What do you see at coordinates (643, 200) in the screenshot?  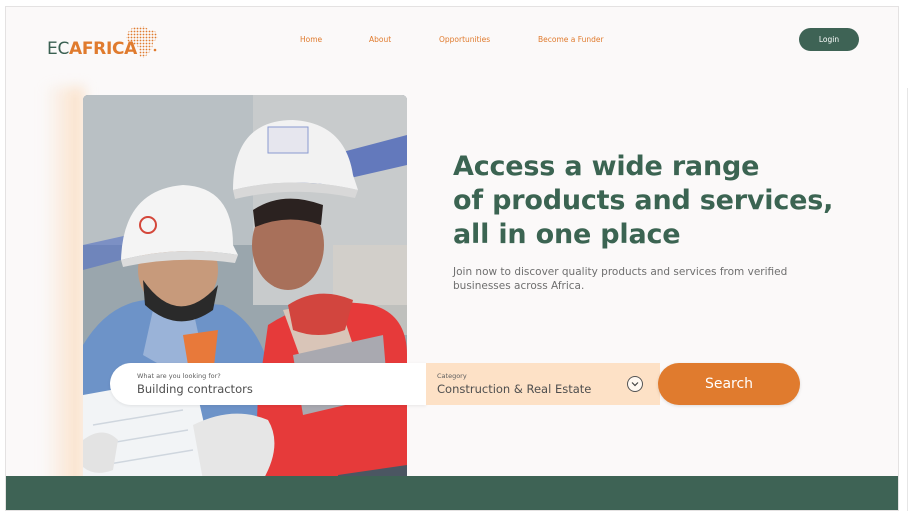 I see `headline-line-2: of products and services,` at bounding box center [643, 200].